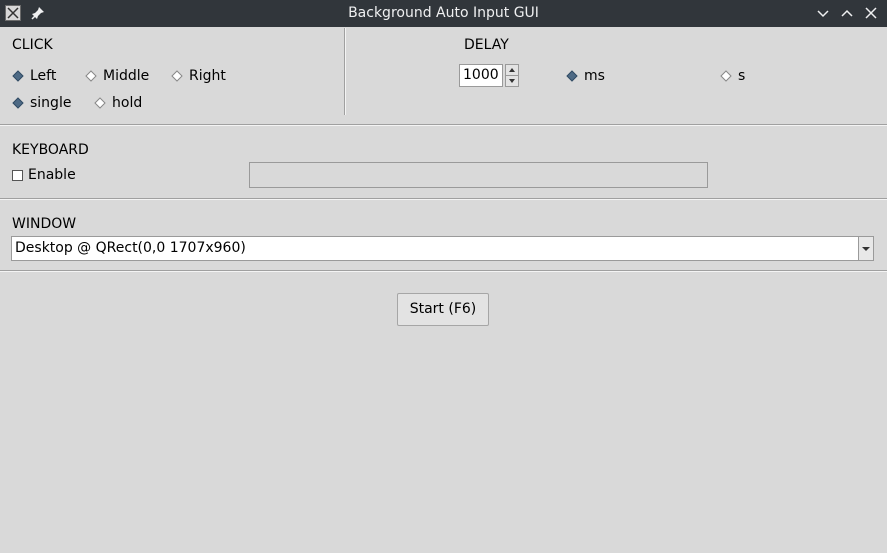 This screenshot has height=553, width=887. What do you see at coordinates (43, 76) in the screenshot?
I see `radio-label: Left` at bounding box center [43, 76].